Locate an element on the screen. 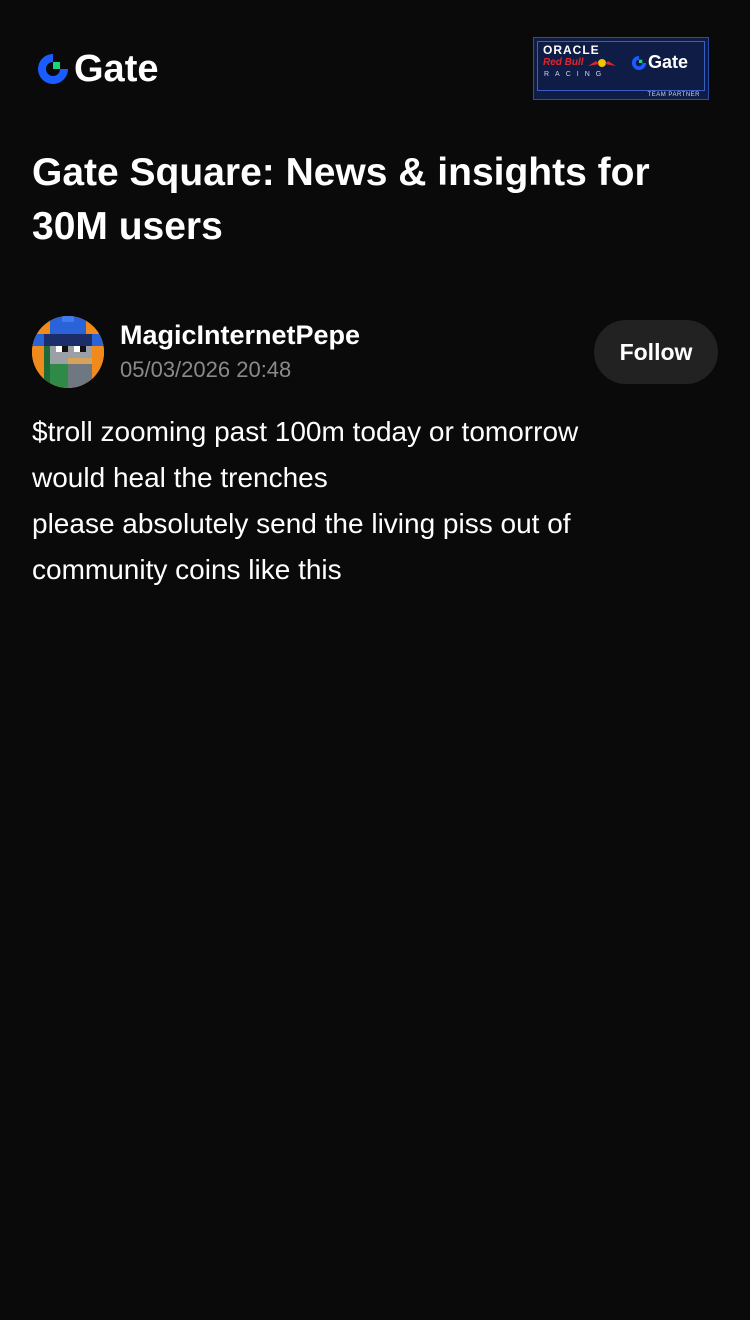 This screenshot has width=750, height=1320. badge-gate-logo: Gate is located at coordinates (659, 62).